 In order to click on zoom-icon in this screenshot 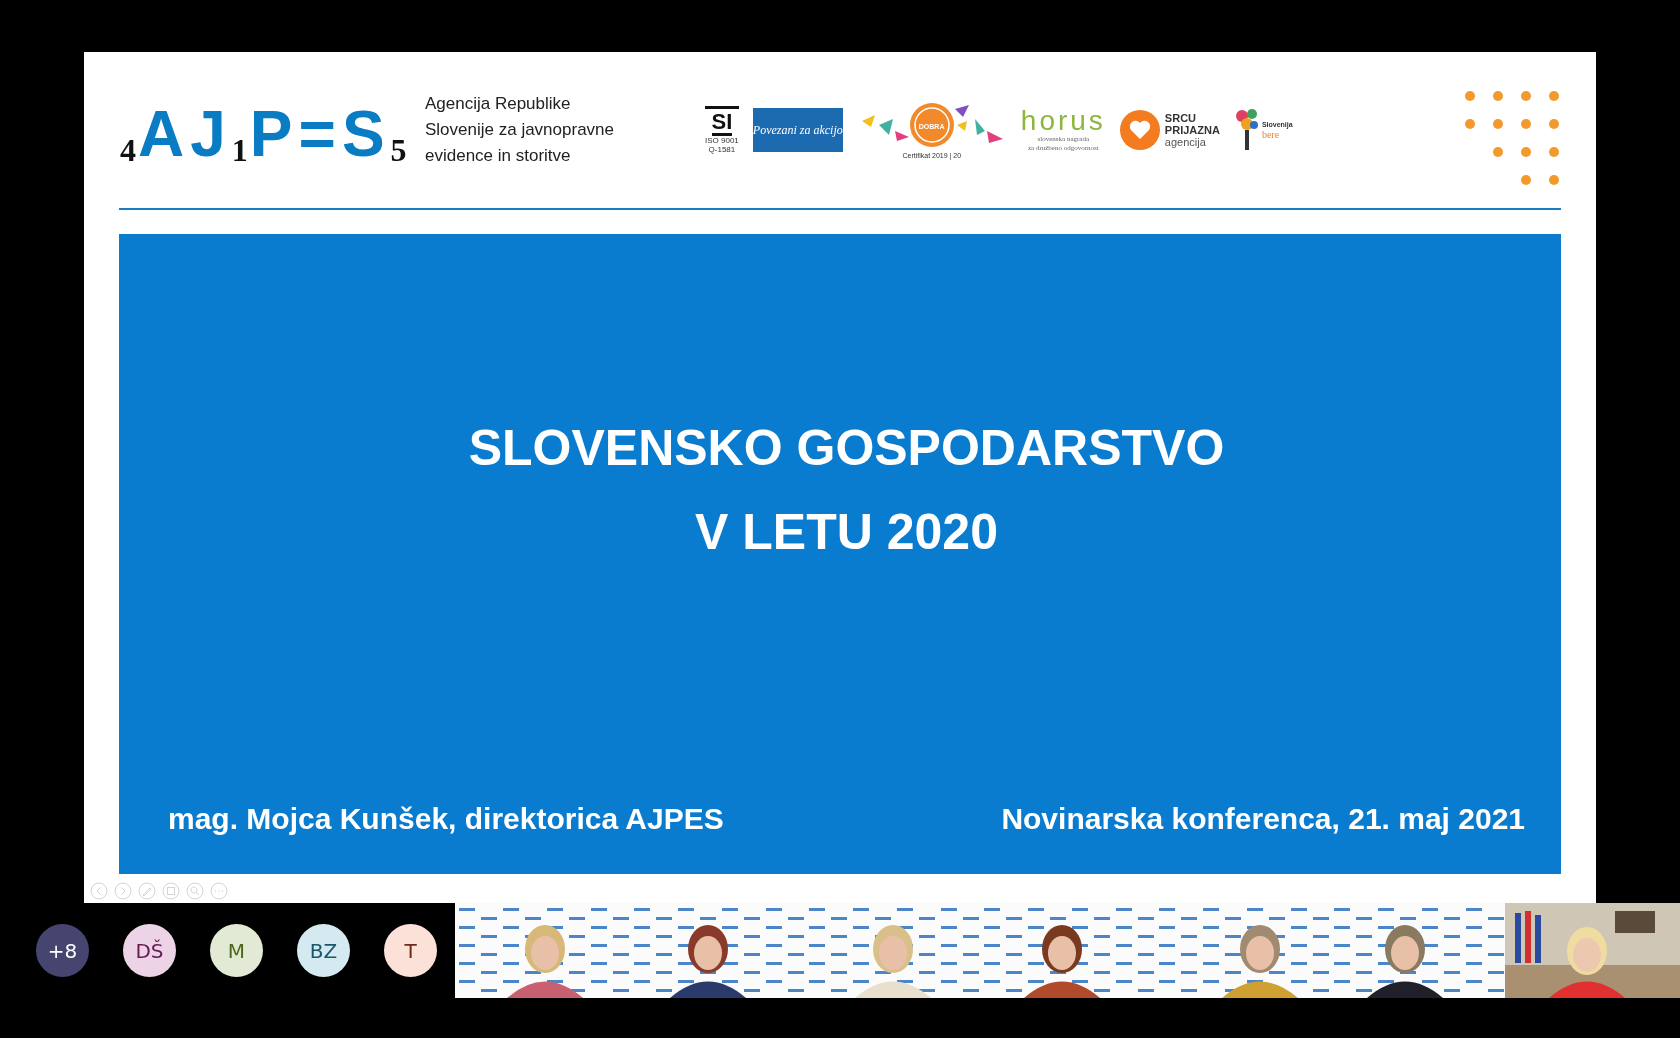, I will do `click(195, 891)`.